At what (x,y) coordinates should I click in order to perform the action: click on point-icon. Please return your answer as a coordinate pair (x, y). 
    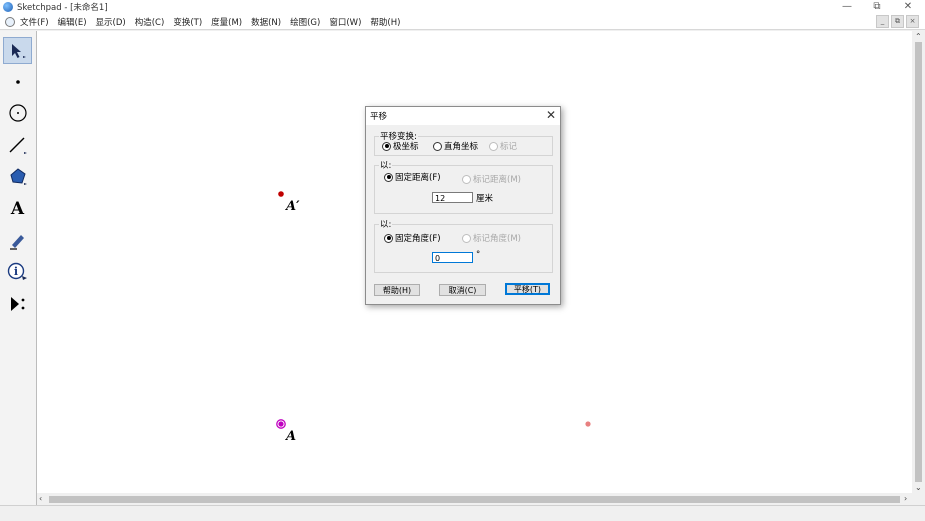
    Looking at the image, I should click on (17, 81).